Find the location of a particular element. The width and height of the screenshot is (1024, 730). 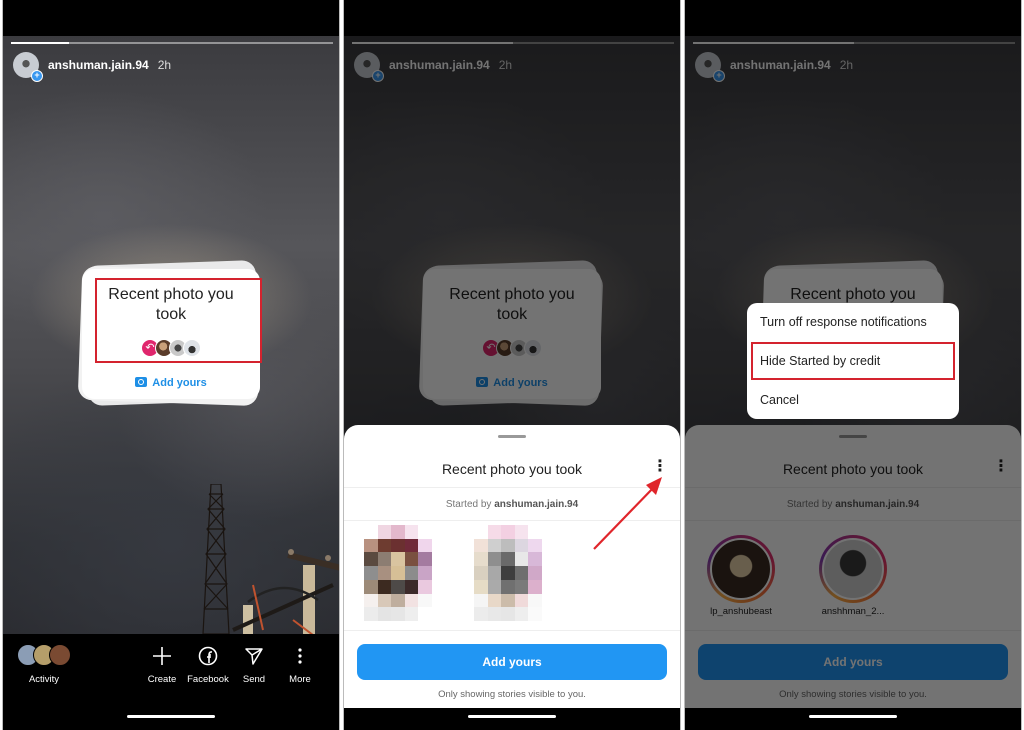

camera-icon is located at coordinates (141, 382).